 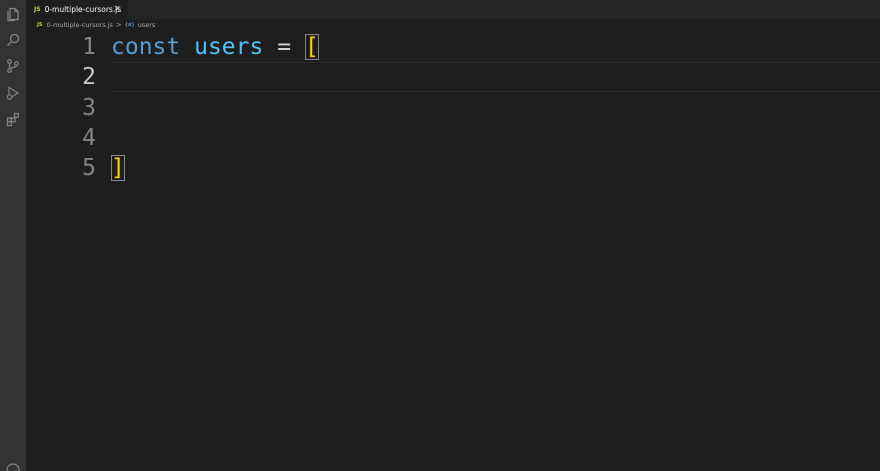 What do you see at coordinates (453, 77) in the screenshot?
I see `code-line: 2` at bounding box center [453, 77].